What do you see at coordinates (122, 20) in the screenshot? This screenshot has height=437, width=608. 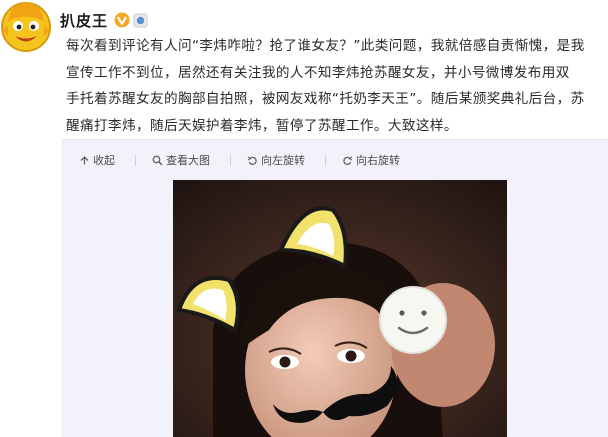 I see `verified-icon` at bounding box center [122, 20].